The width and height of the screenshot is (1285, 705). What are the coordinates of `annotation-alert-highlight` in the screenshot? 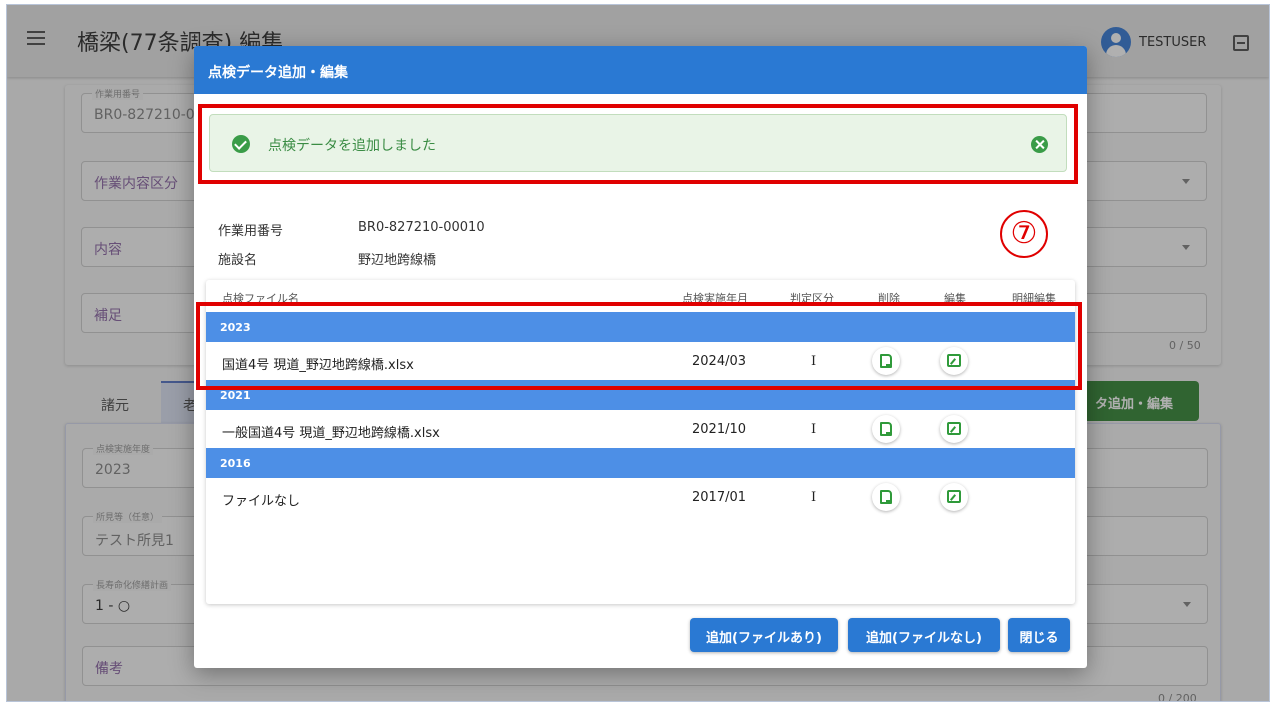 It's located at (638, 144).